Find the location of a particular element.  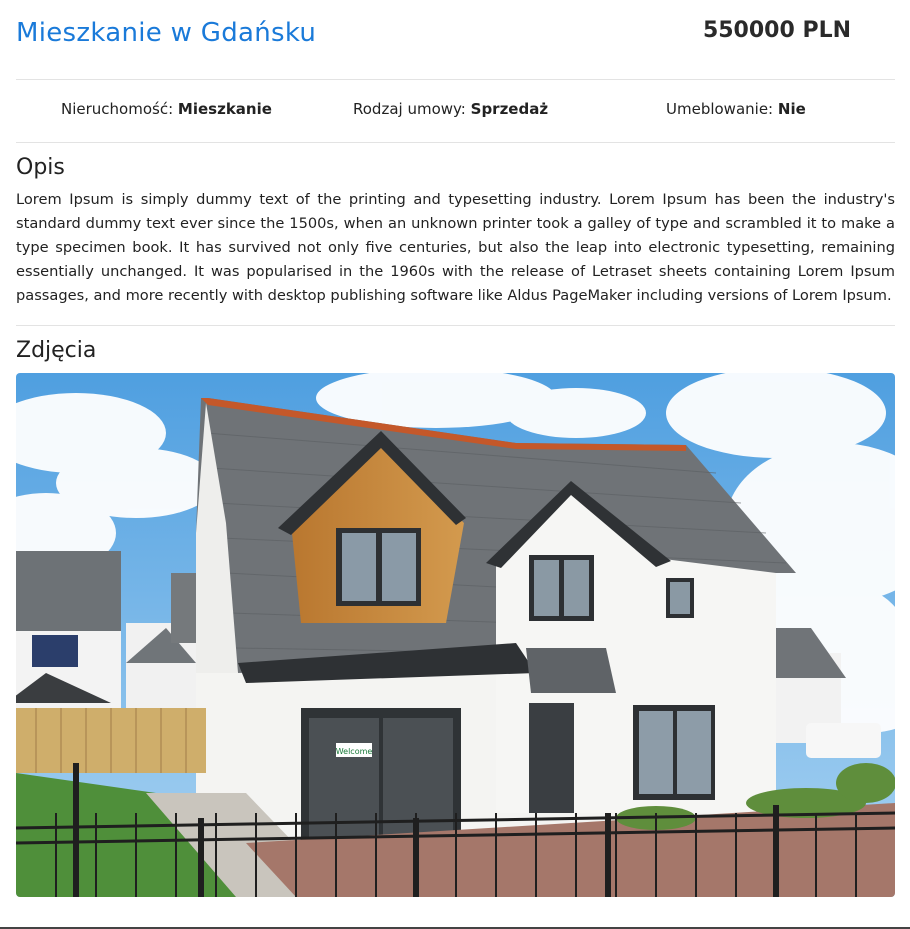

listing-title: Mieszkanie w Gdańsku is located at coordinates (166, 33).